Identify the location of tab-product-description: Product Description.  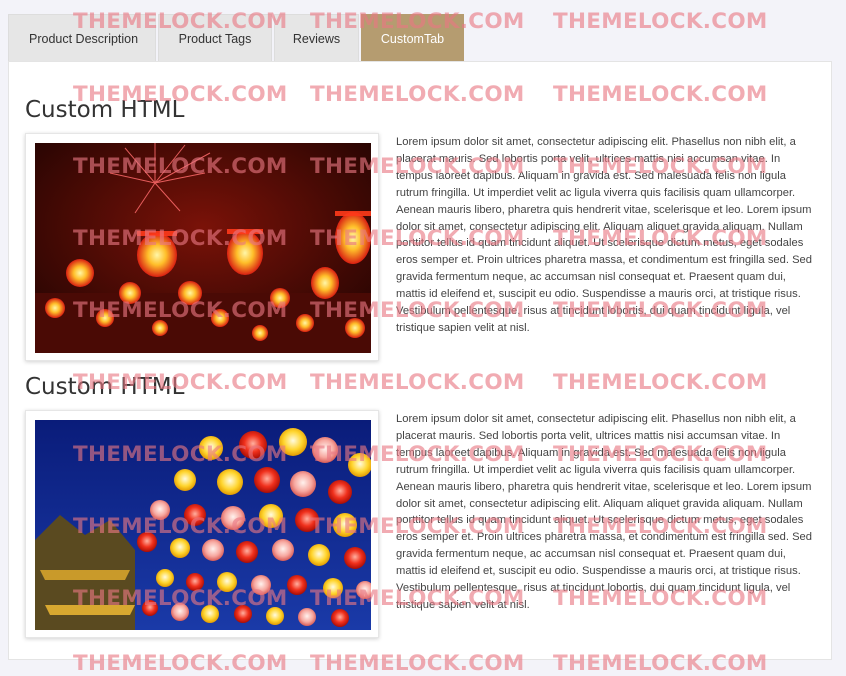
(82, 37).